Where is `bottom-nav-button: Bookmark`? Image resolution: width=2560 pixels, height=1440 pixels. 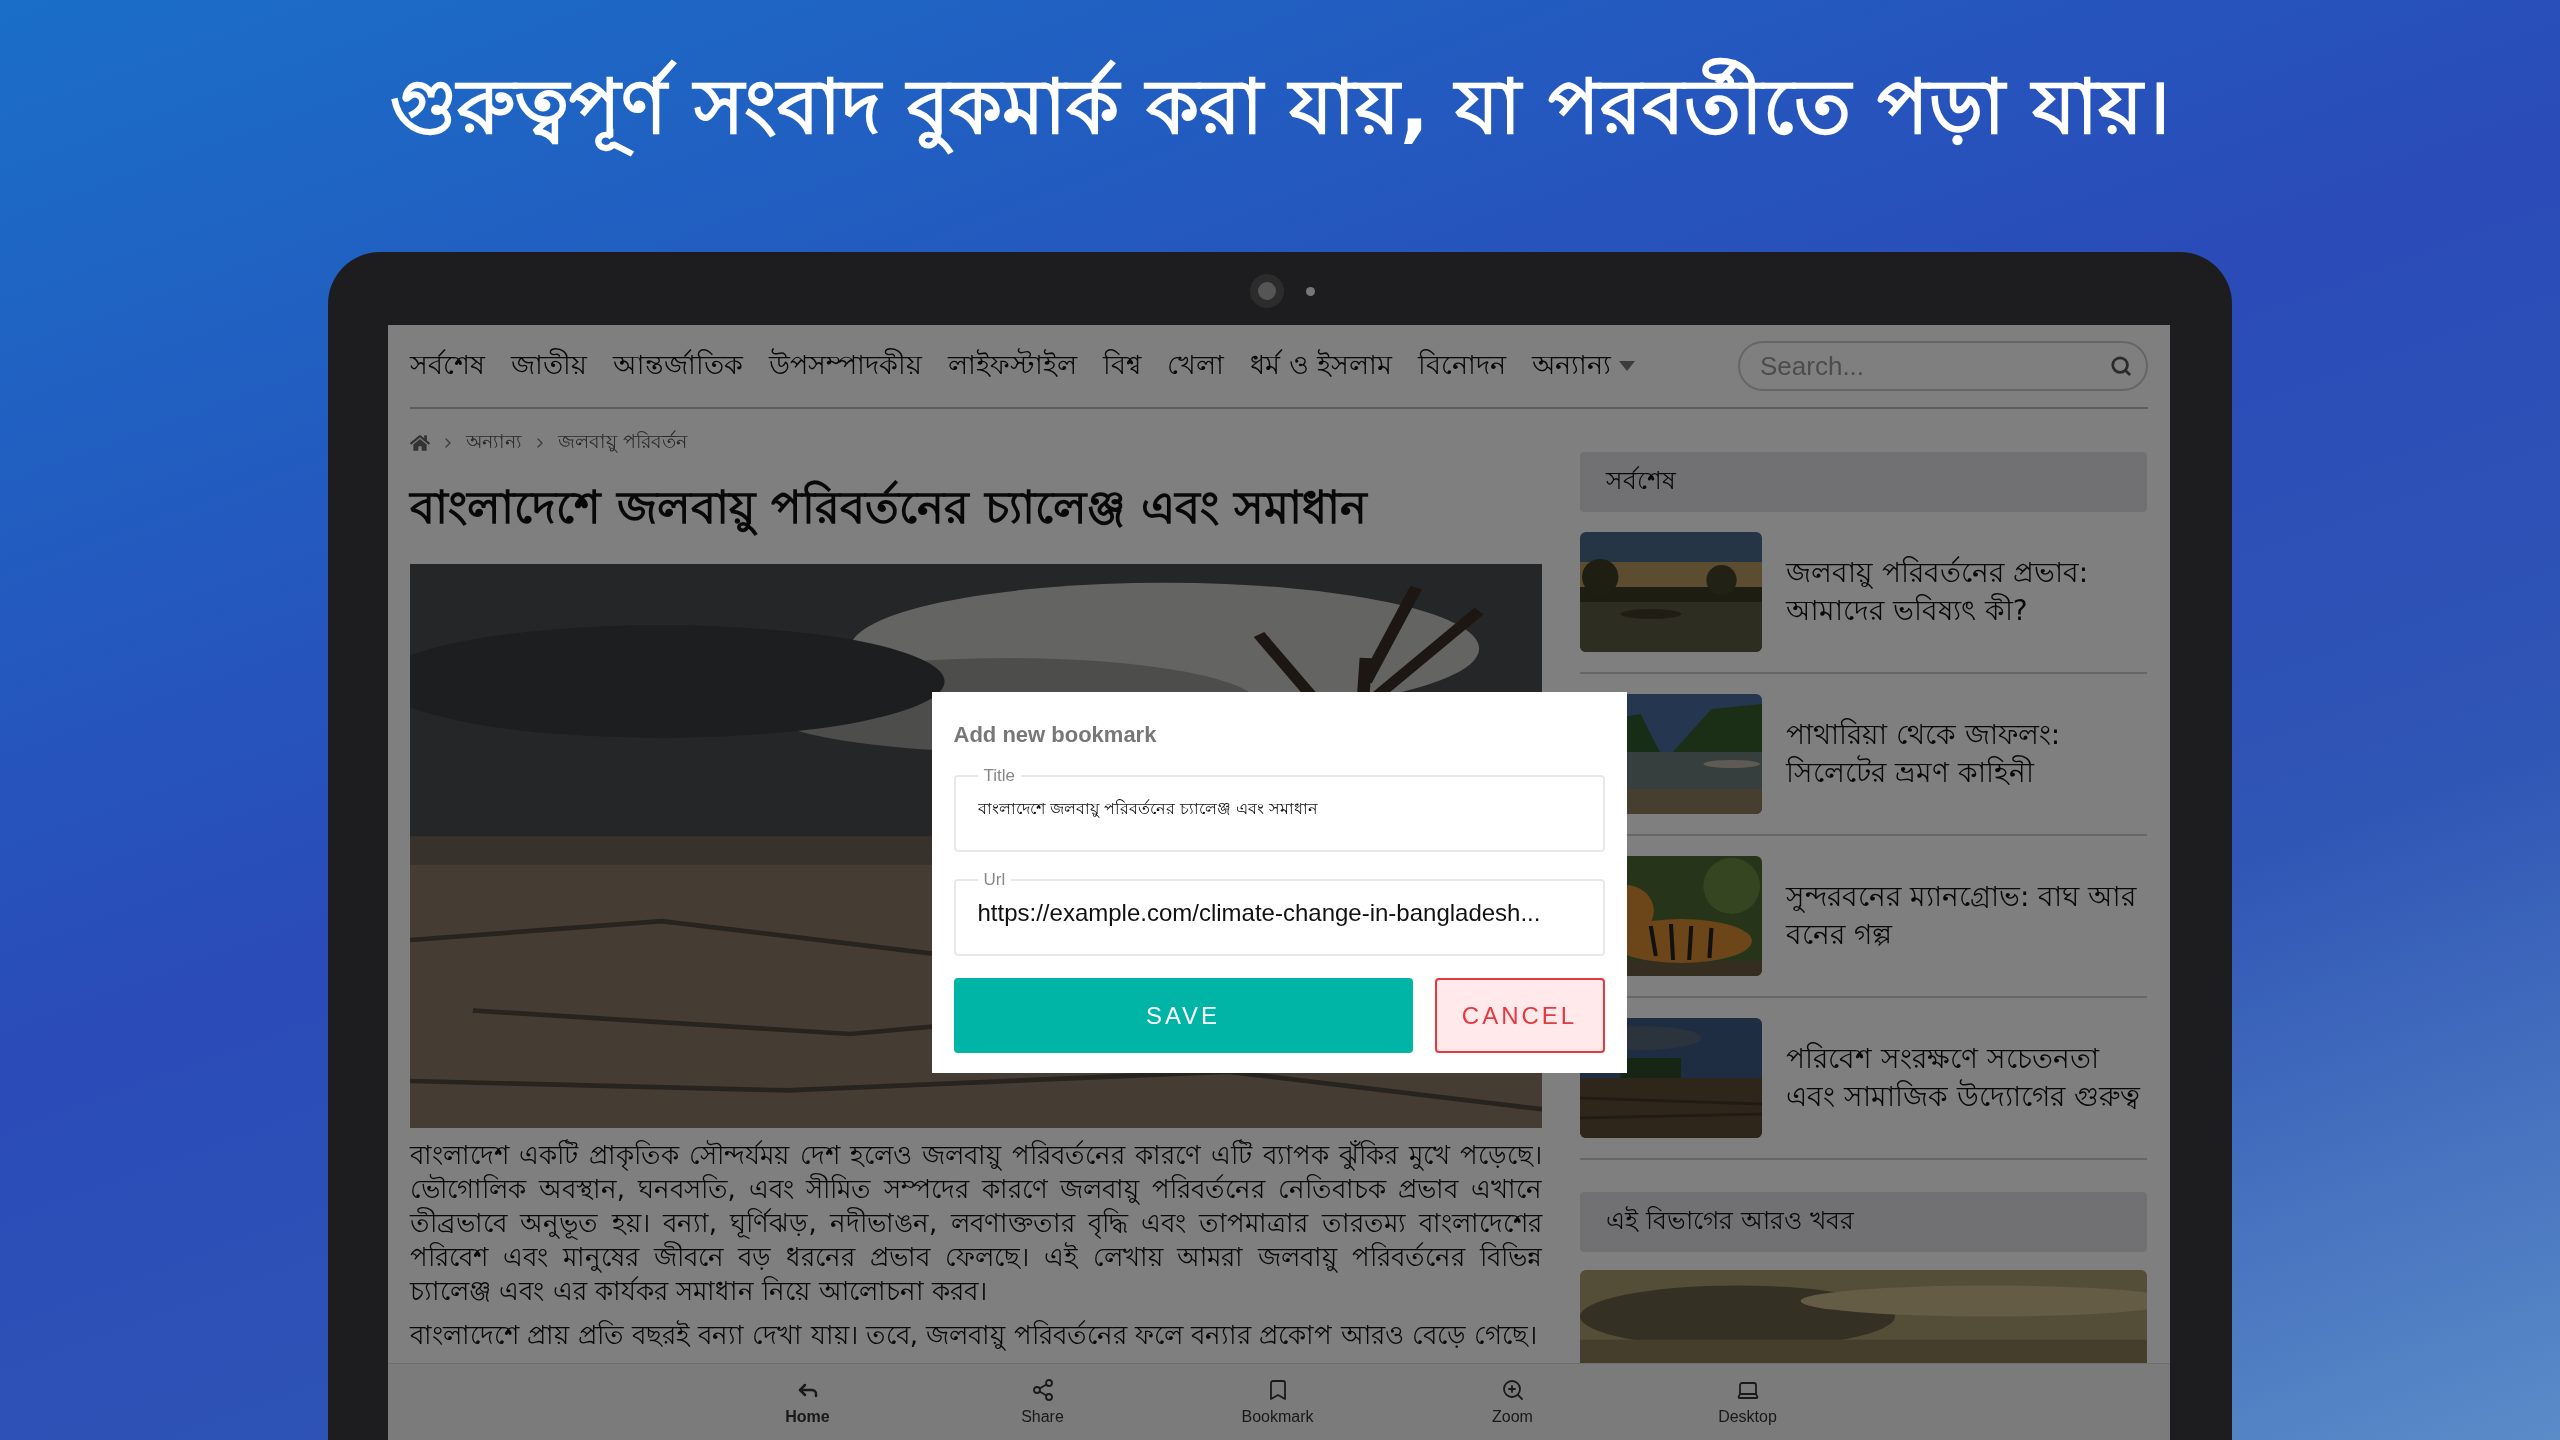
bottom-nav-button: Bookmark is located at coordinates (1277, 1402).